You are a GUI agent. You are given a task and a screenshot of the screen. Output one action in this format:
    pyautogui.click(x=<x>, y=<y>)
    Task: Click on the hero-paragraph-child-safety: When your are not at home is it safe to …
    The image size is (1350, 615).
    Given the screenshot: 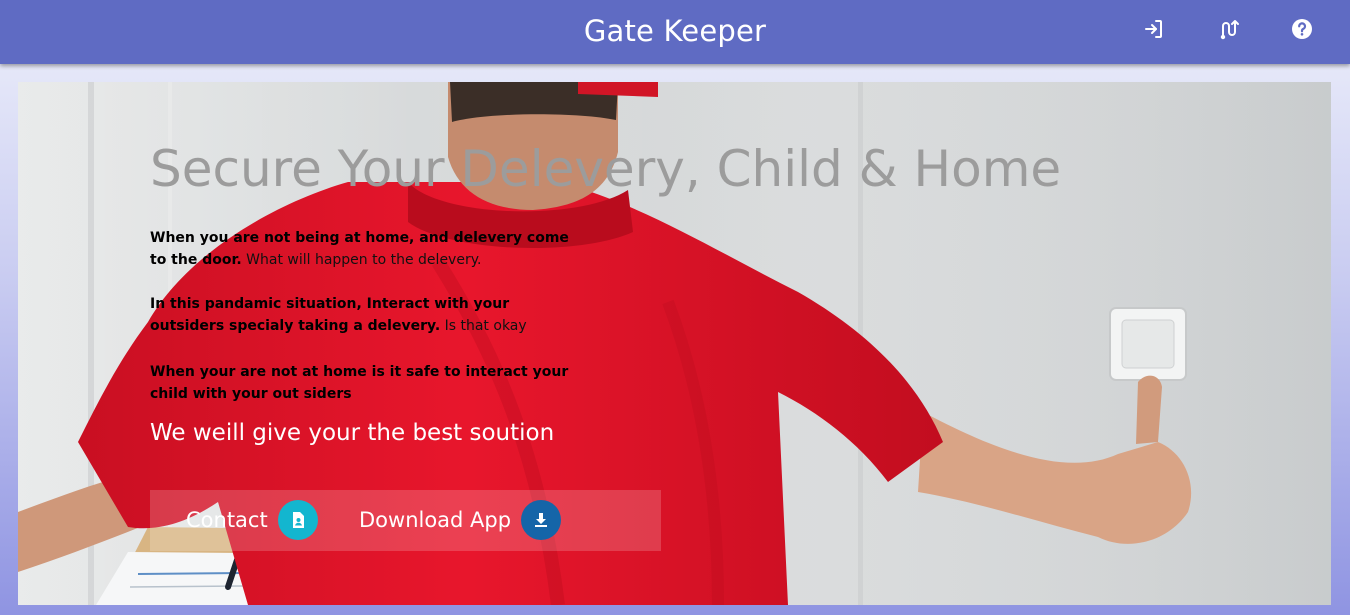 What is the action you would take?
    pyautogui.click(x=360, y=383)
    